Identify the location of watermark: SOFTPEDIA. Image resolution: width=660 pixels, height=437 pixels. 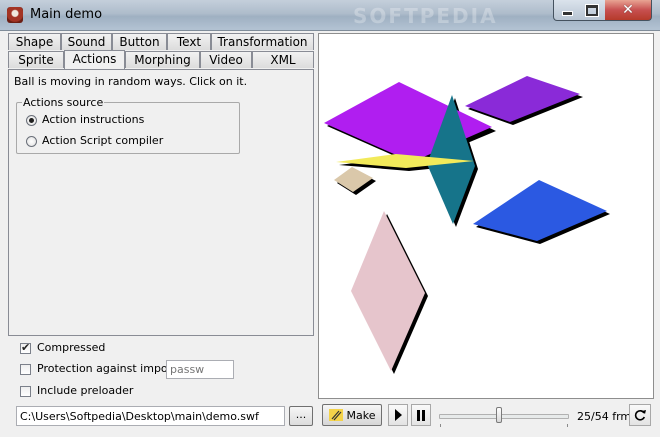
(425, 16).